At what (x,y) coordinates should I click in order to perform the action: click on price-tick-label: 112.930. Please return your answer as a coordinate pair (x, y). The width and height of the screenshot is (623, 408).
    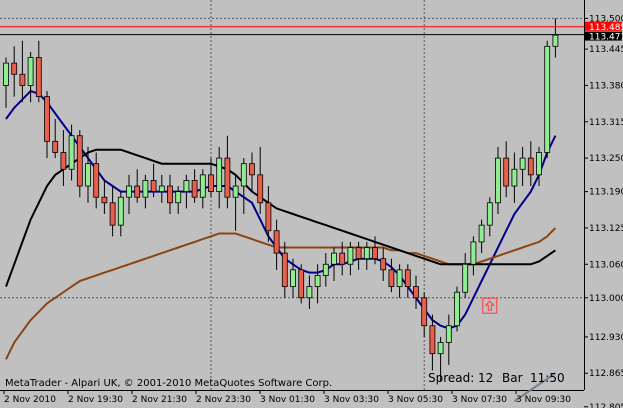
    Looking at the image, I should click on (606, 338).